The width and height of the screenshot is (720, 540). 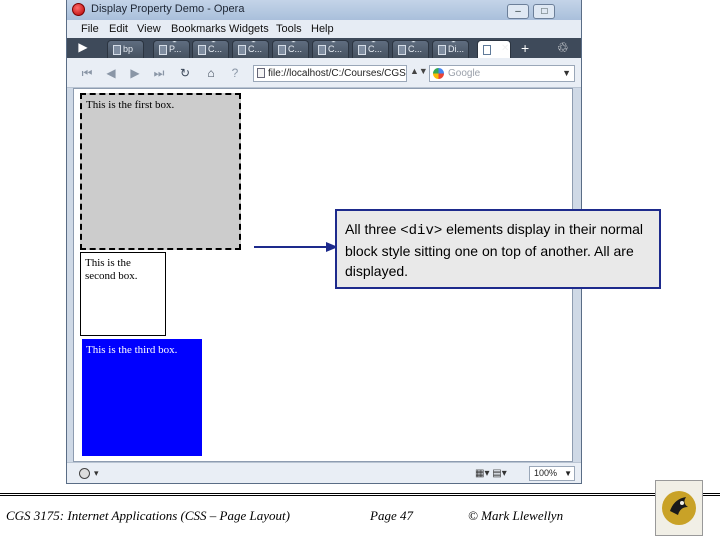 What do you see at coordinates (160, 171) in the screenshot?
I see `first-box: This is the first box.` at bounding box center [160, 171].